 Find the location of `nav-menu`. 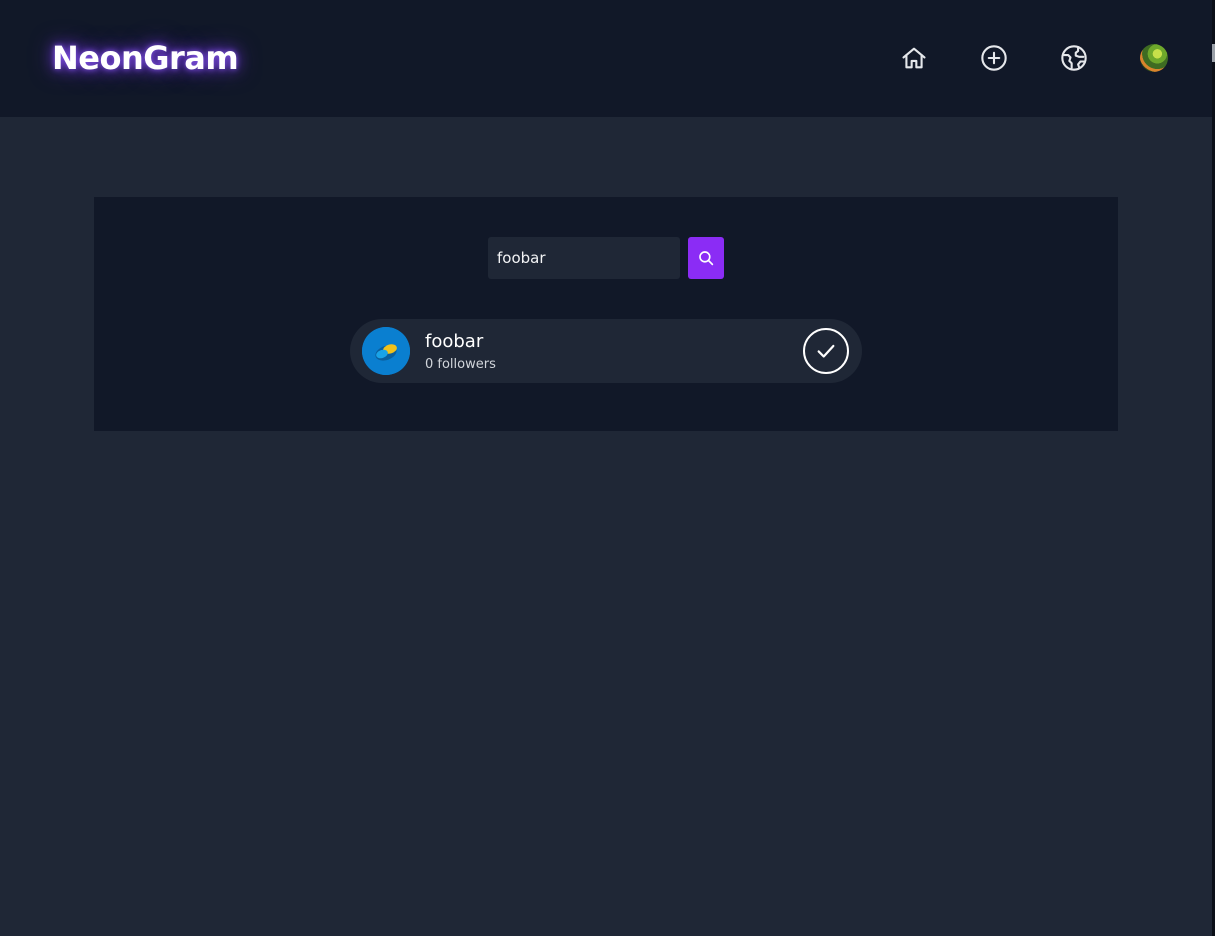

nav-menu is located at coordinates (1034, 58).